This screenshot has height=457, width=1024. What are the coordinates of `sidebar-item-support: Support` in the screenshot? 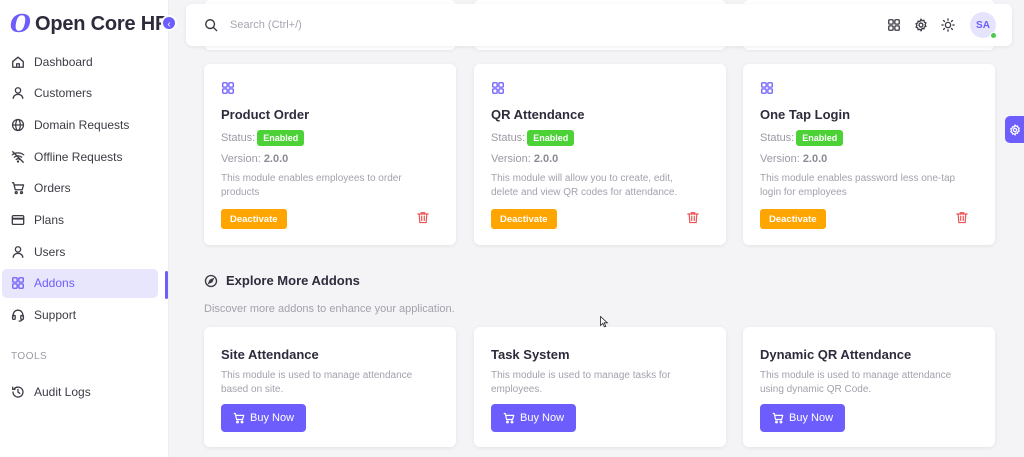 It's located at (80, 315).